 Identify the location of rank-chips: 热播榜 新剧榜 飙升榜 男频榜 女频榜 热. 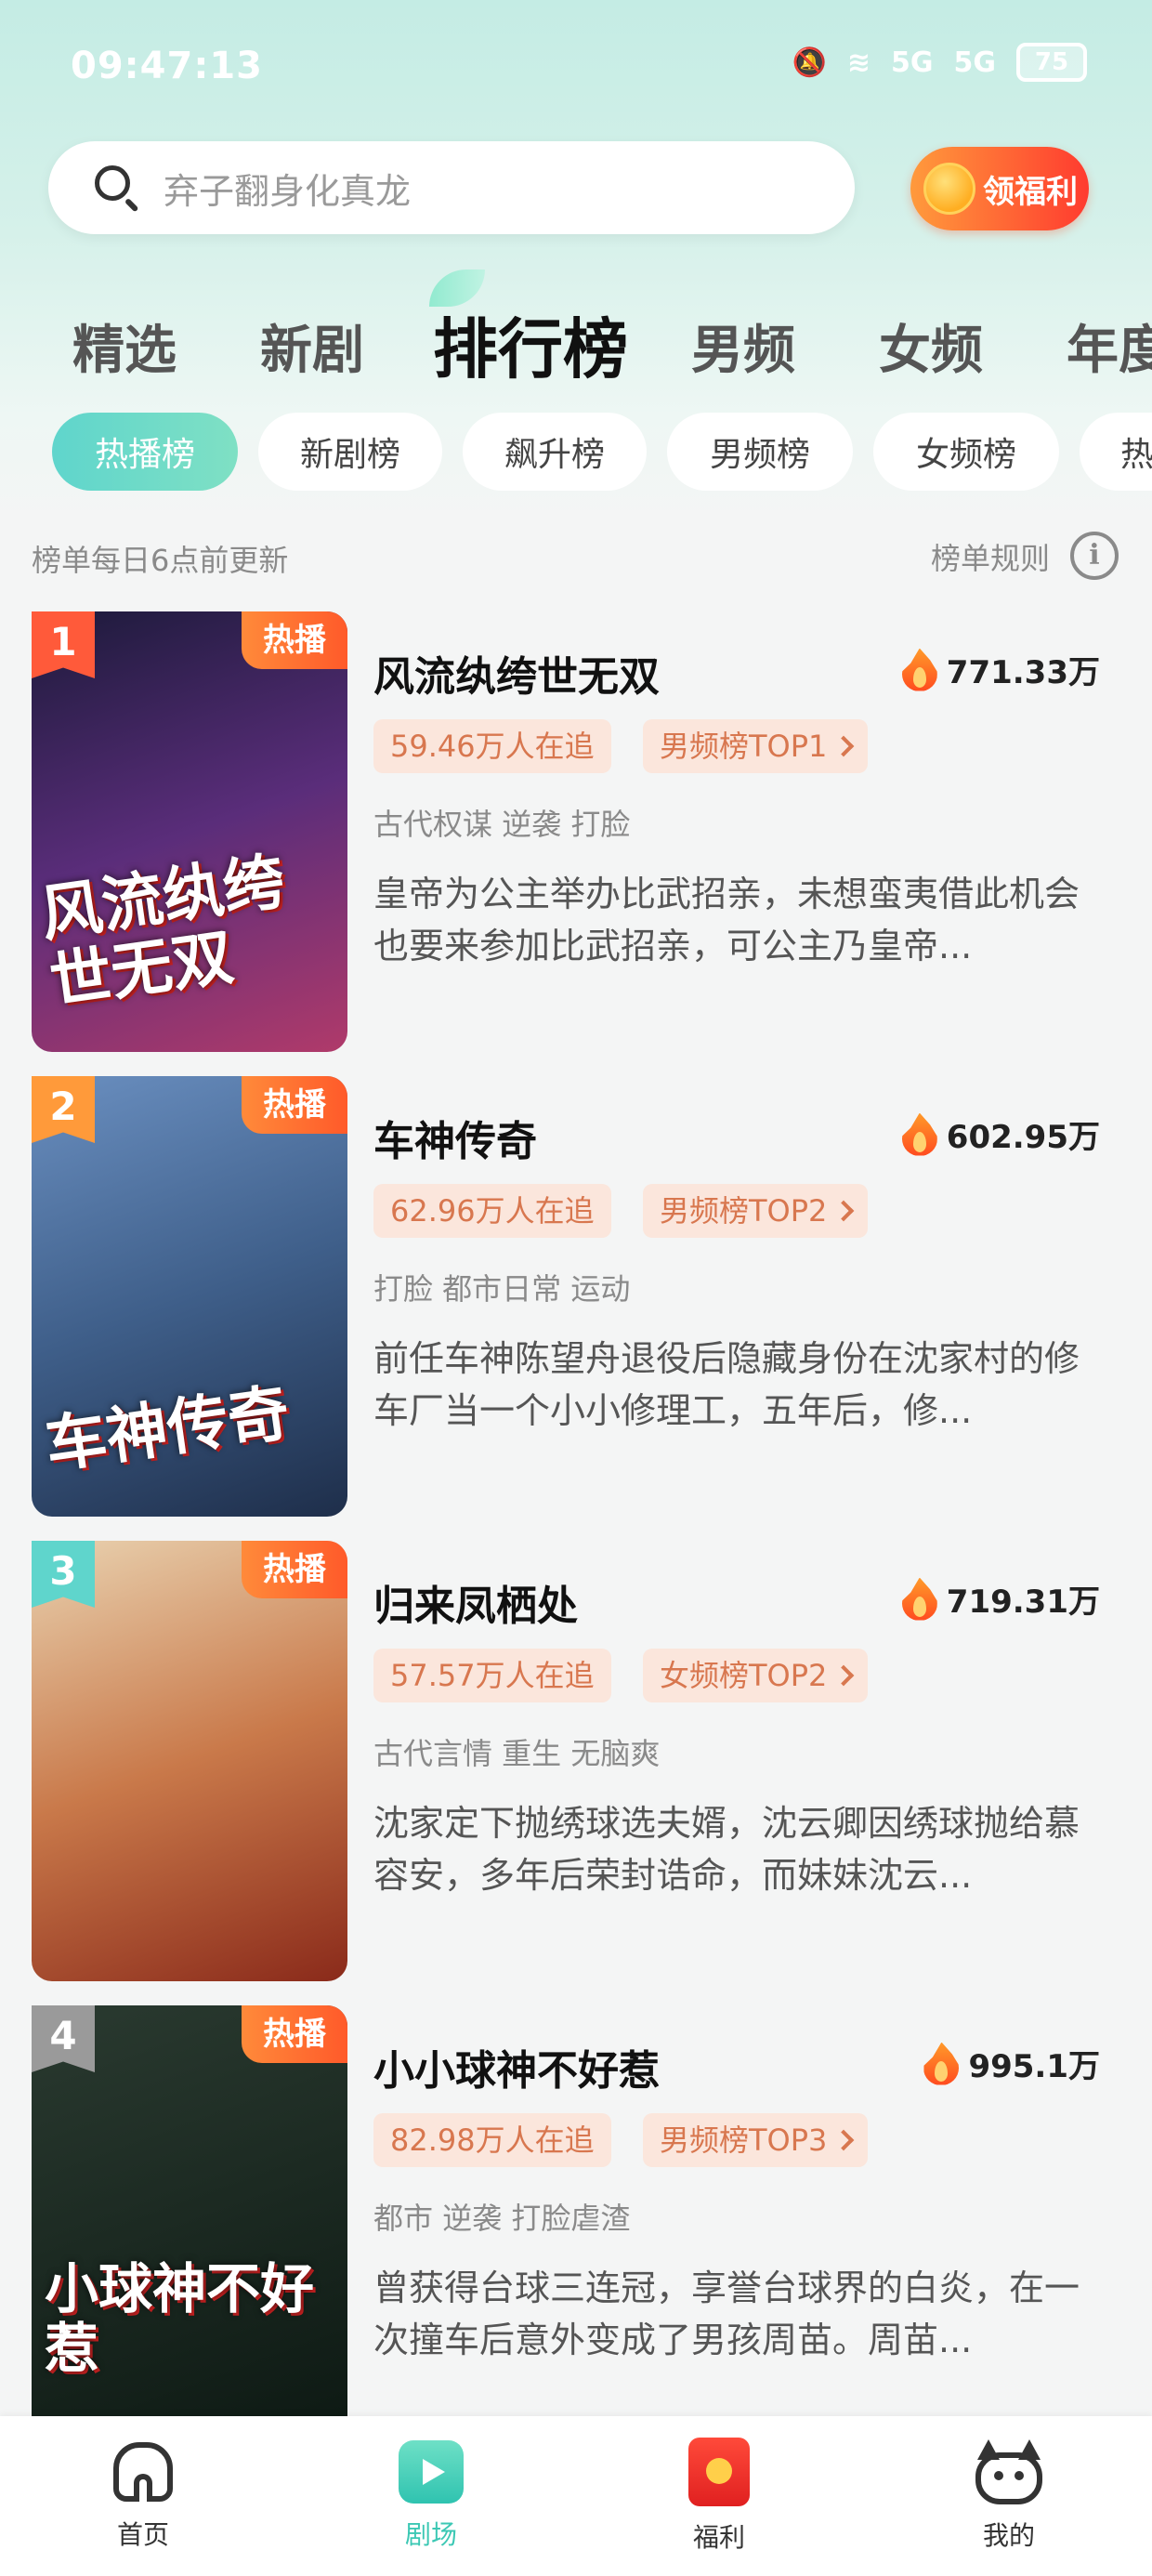
(576, 452).